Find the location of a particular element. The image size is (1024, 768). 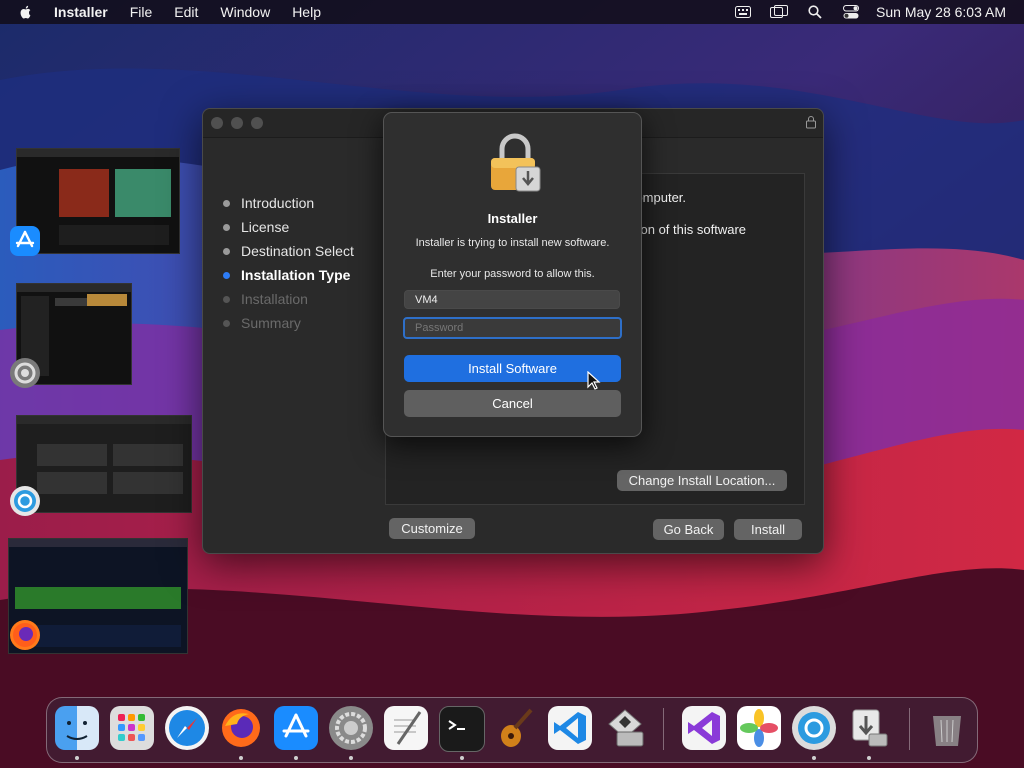

search-icon is located at coordinates (815, 12).